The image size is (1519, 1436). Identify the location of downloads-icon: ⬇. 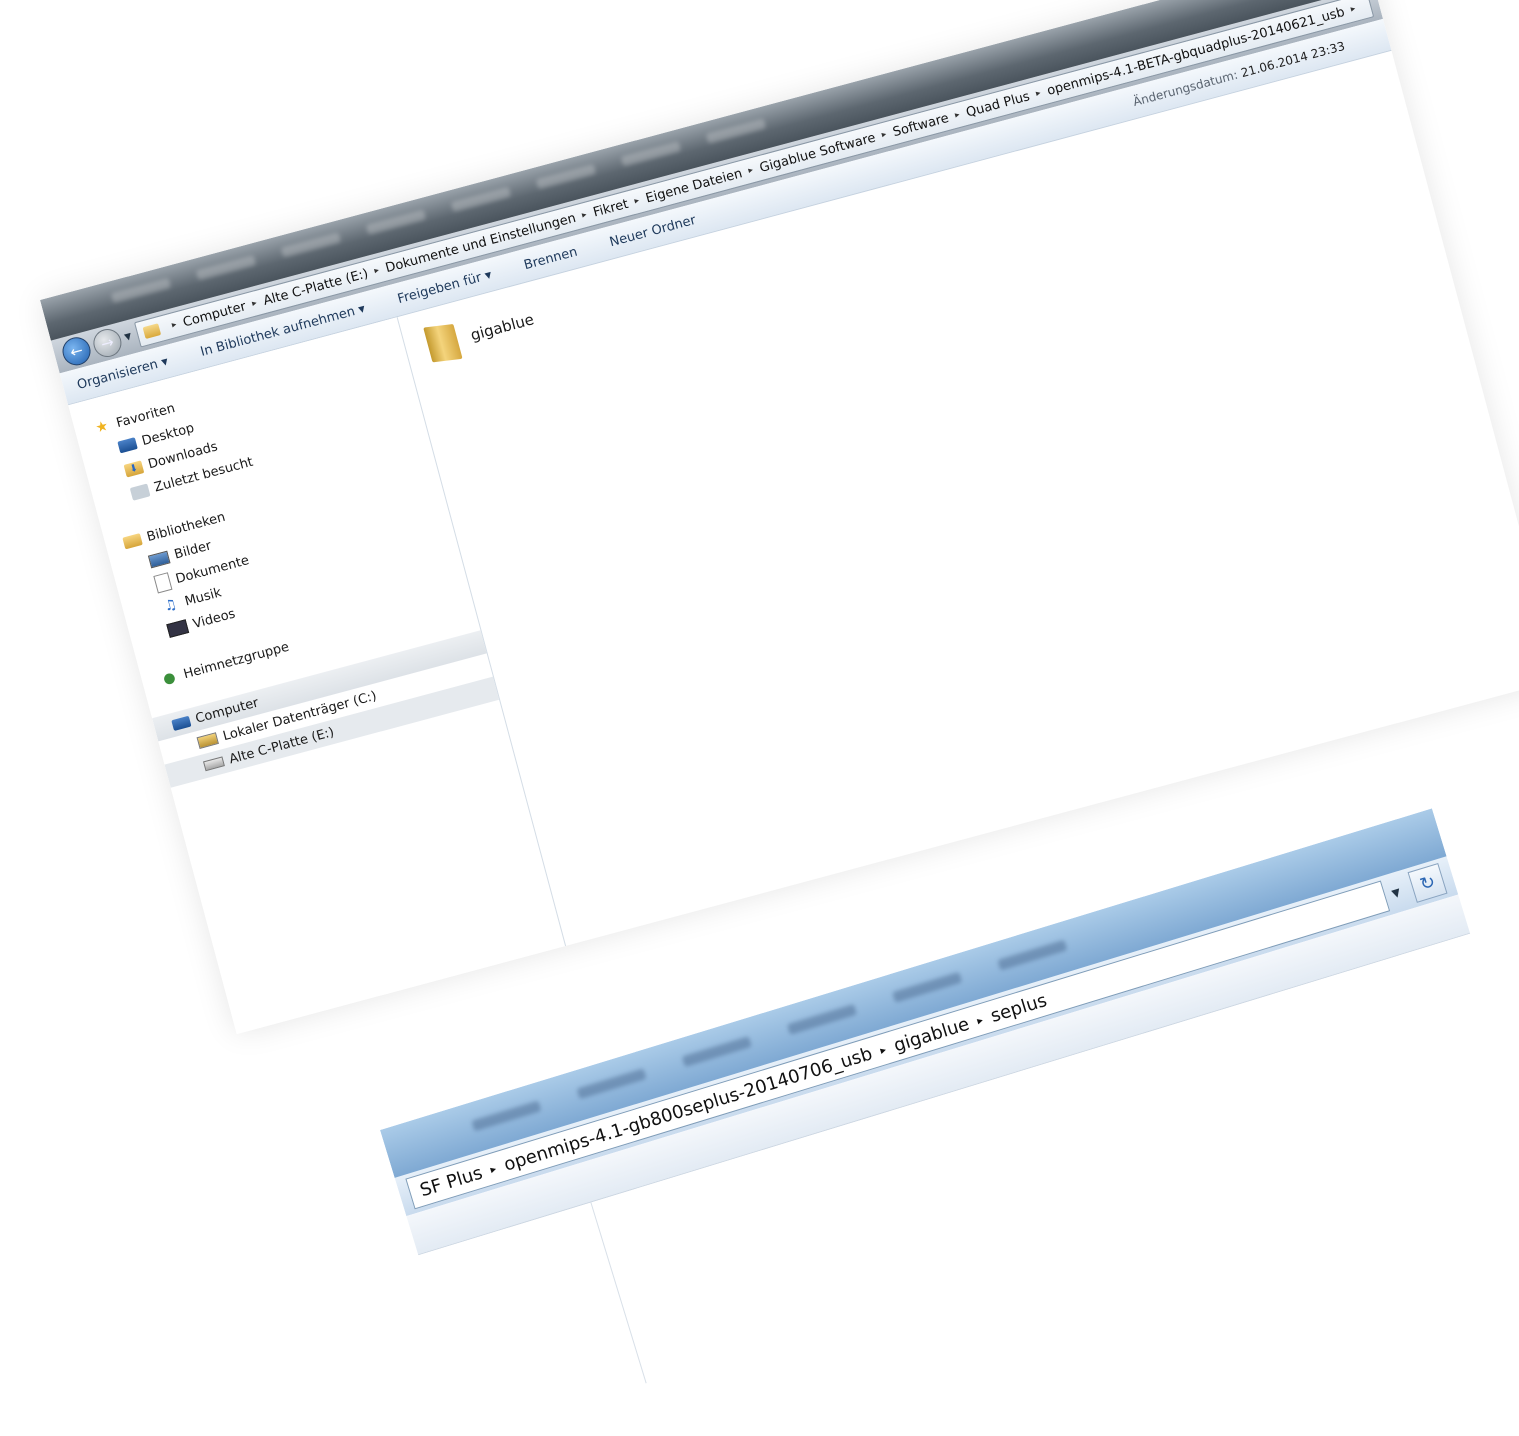
(134, 468).